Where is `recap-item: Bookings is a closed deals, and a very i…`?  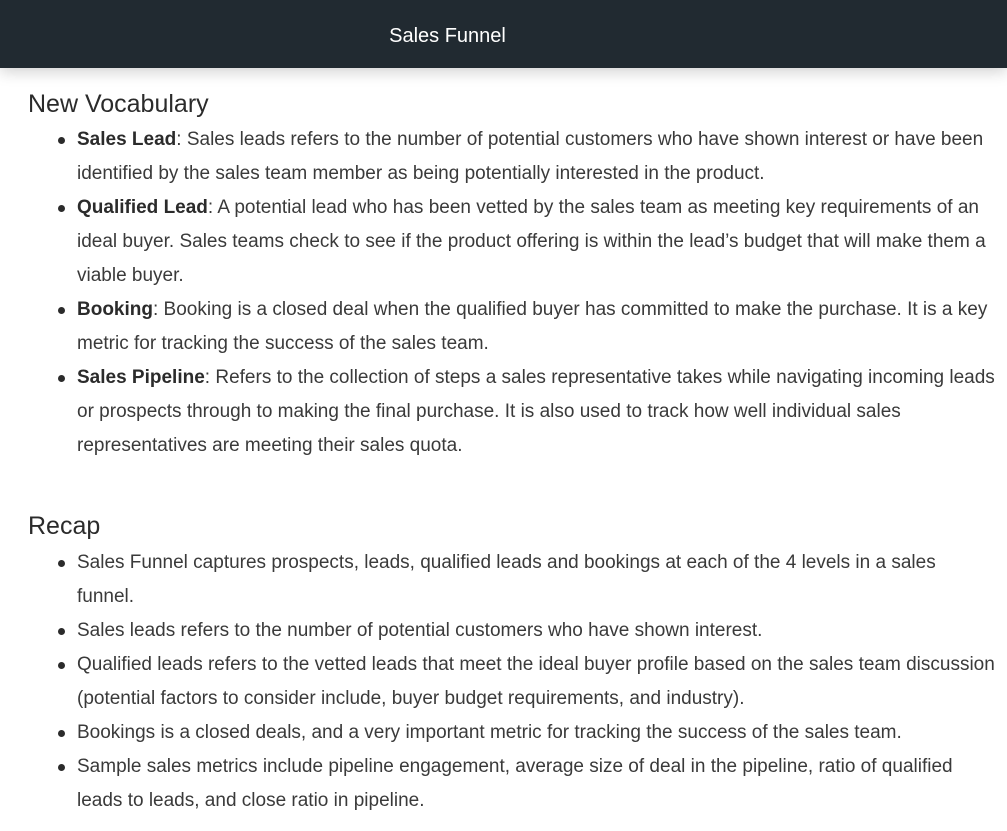
recap-item: Bookings is a closed deals, and a very i… is located at coordinates (528, 733).